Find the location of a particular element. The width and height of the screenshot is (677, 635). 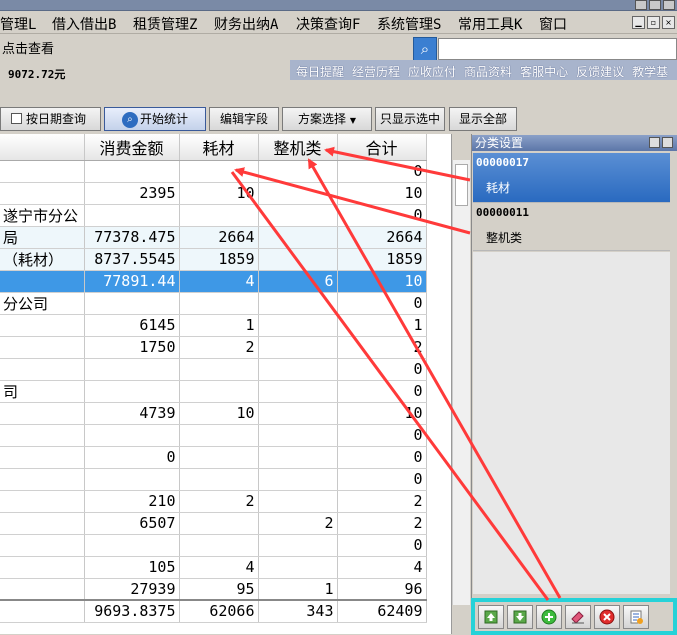

category-item: 00000011 整机类 is located at coordinates (571, 227).